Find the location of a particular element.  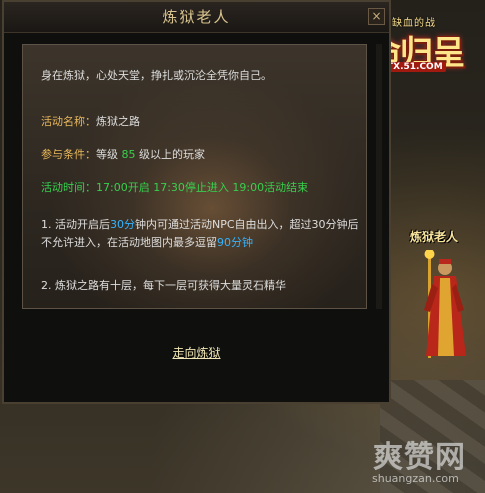

condition-suffix: 级以上的玩家 is located at coordinates (170, 154).